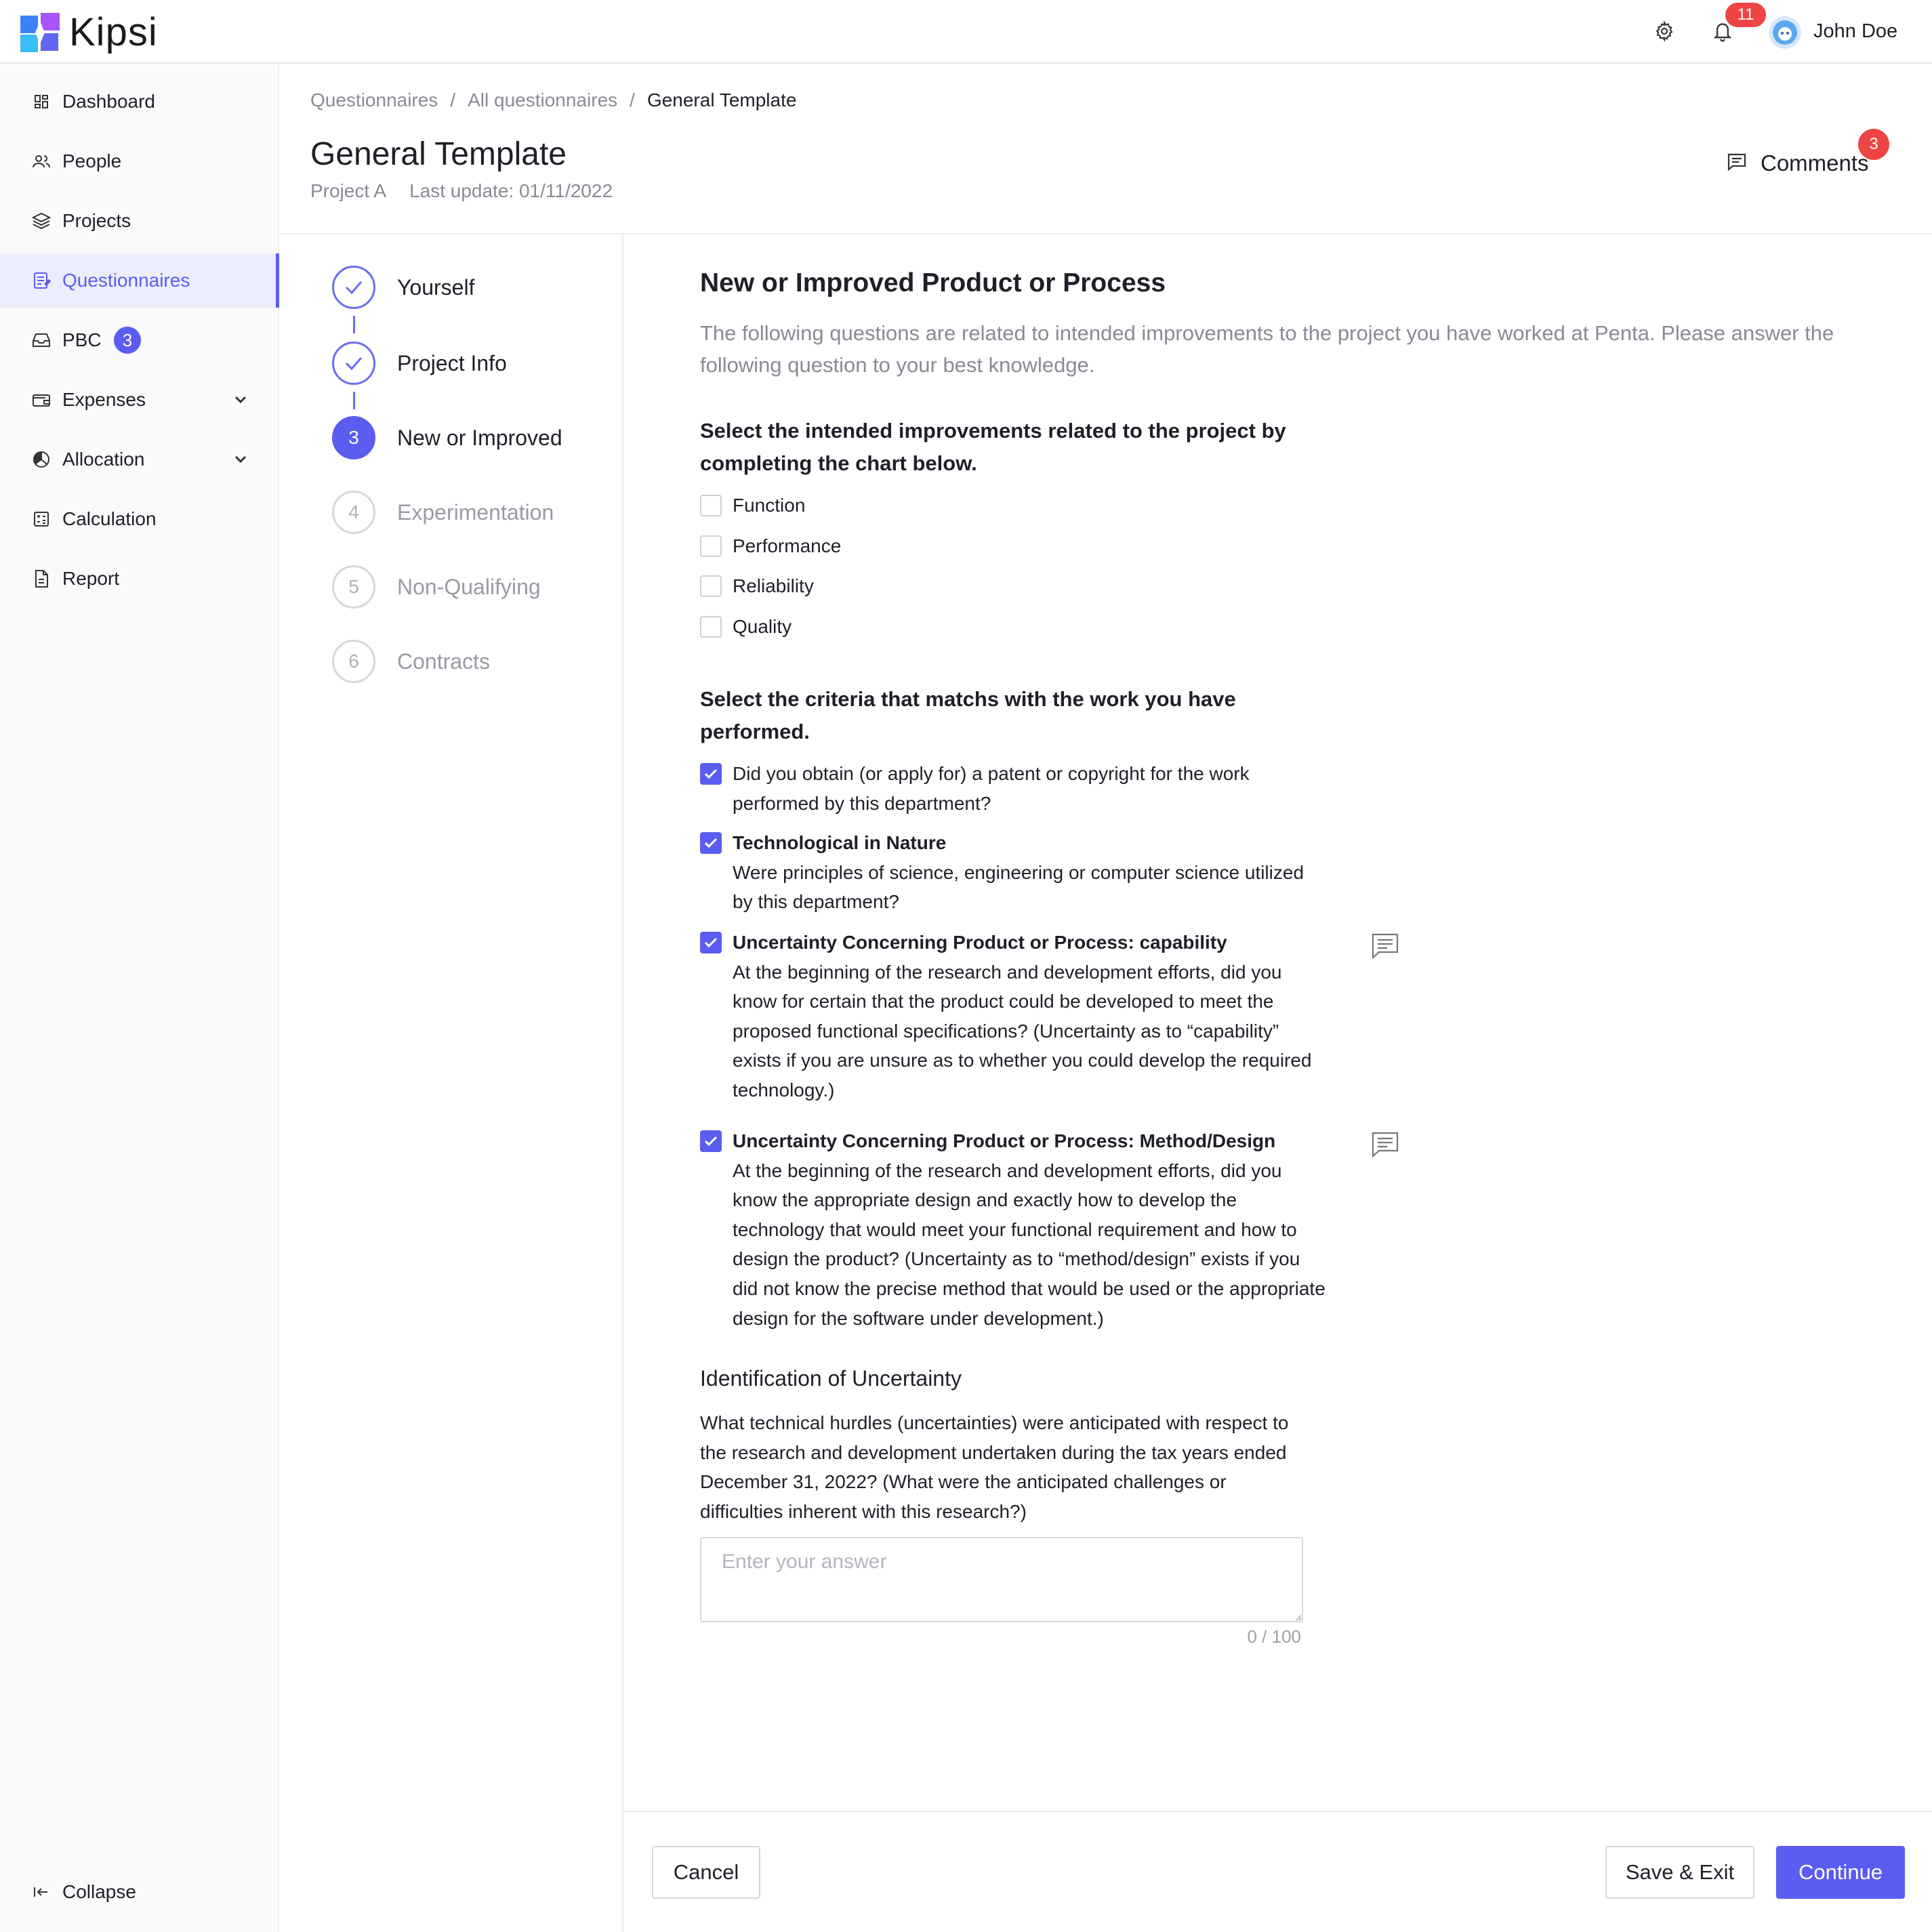  What do you see at coordinates (787, 546) in the screenshot?
I see `checkbox-label: Performance` at bounding box center [787, 546].